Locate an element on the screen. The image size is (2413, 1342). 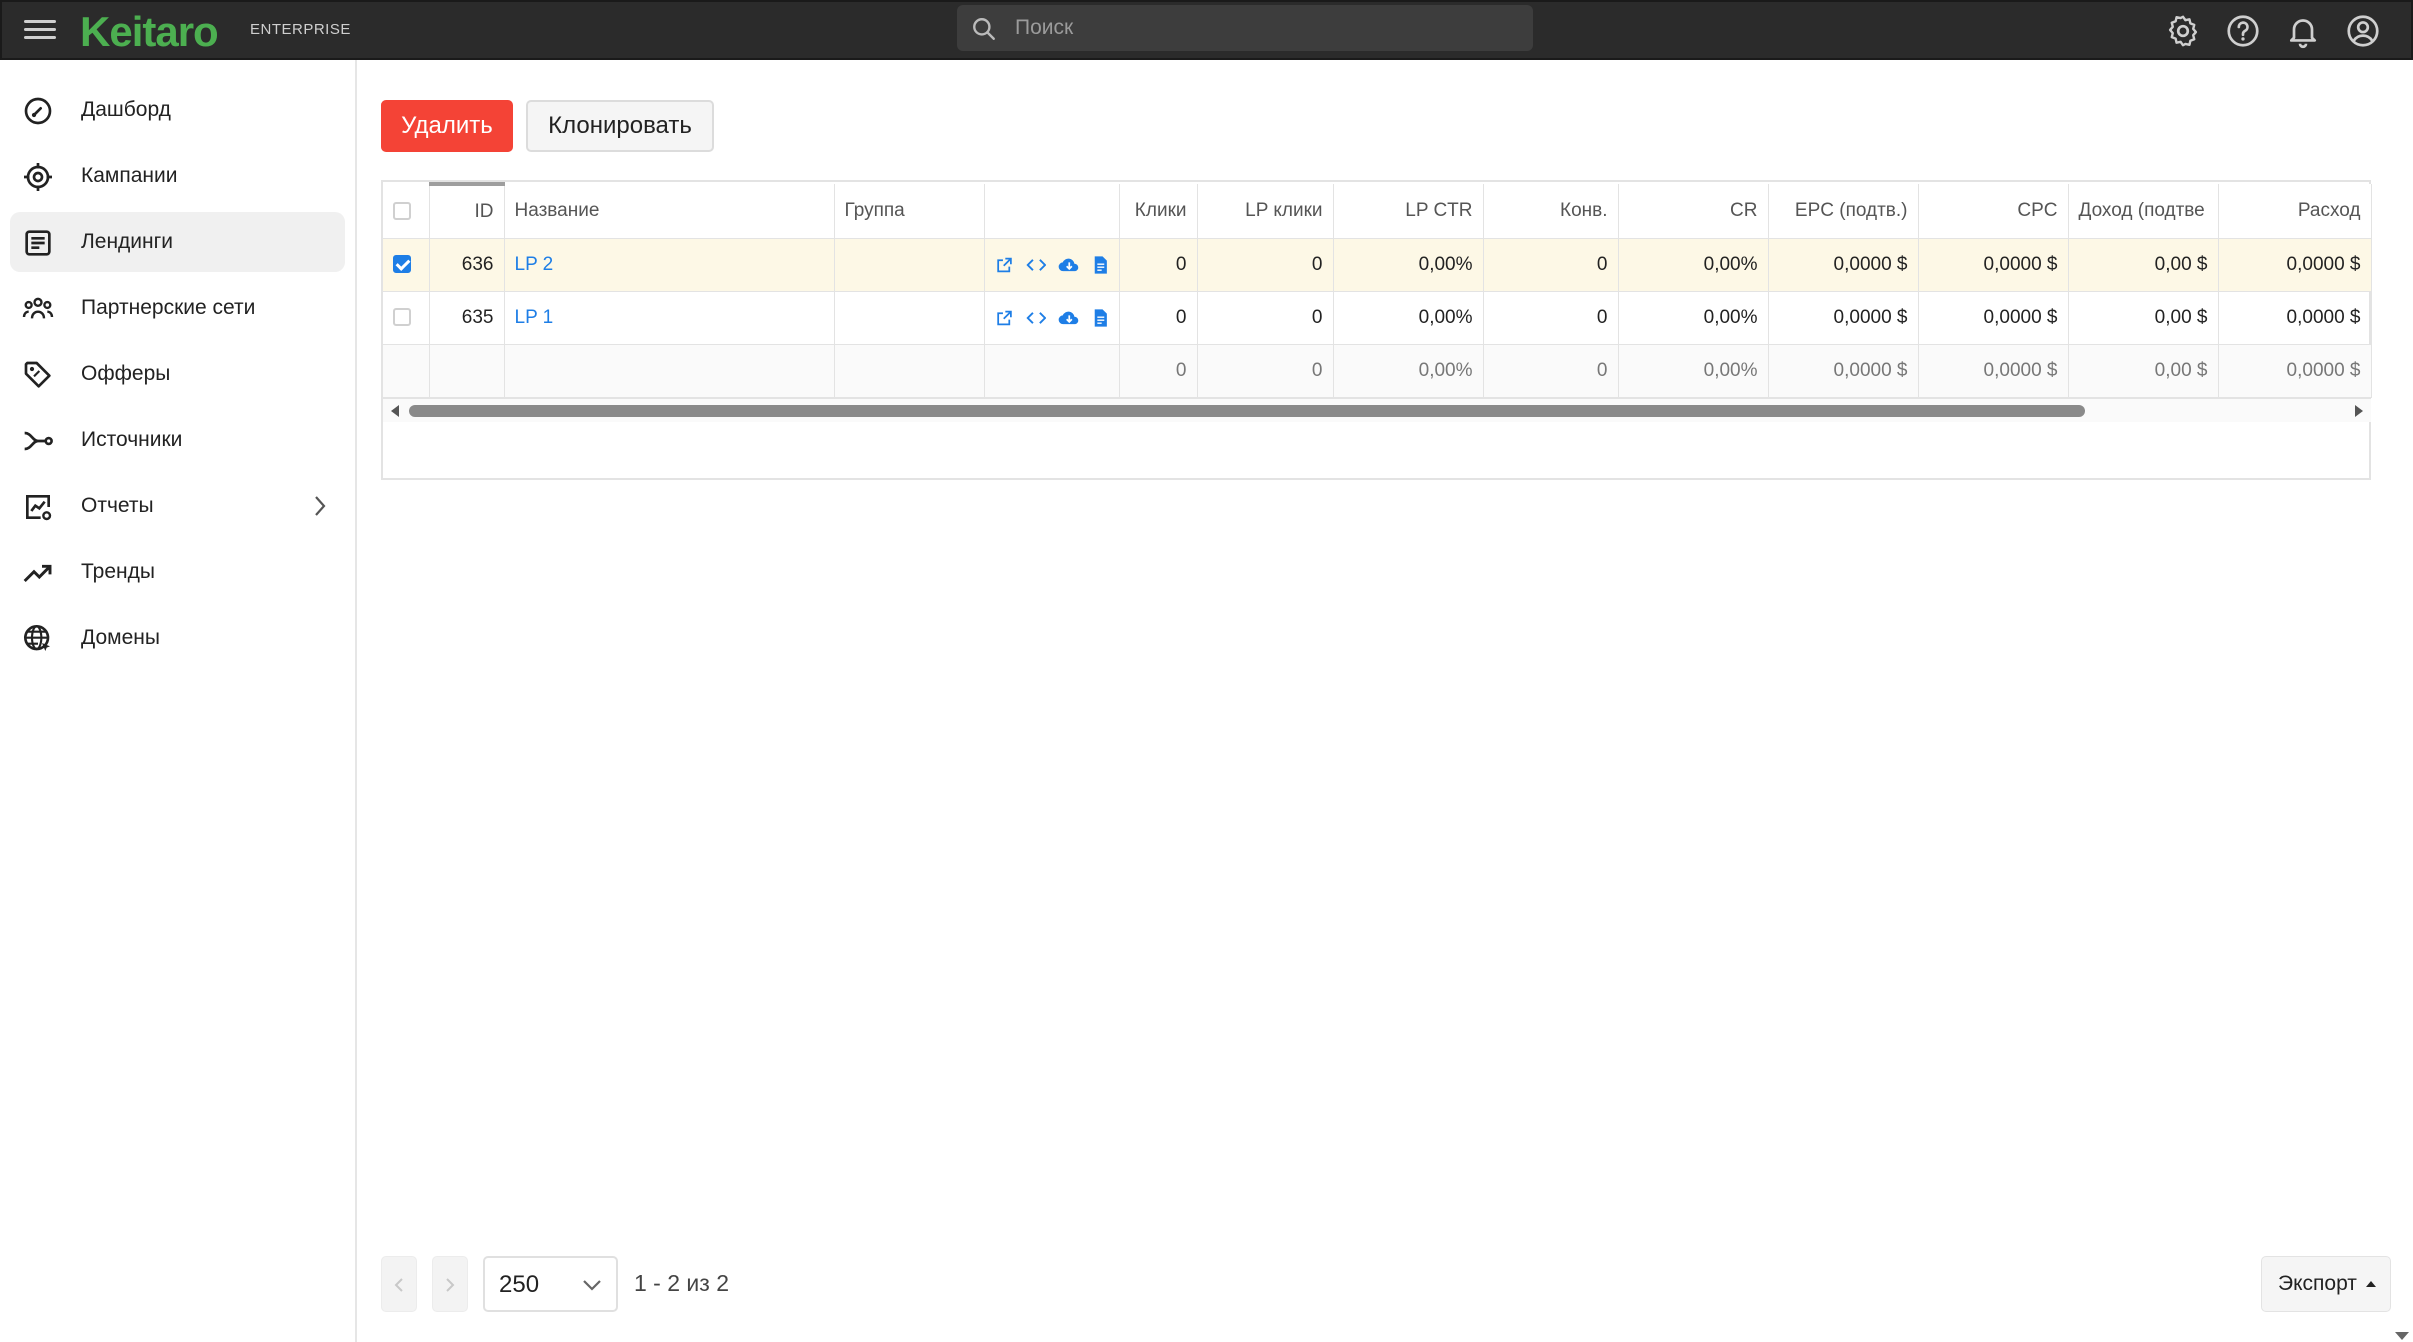
cell-cost: 0,0000 $ is located at coordinates (2295, 318).